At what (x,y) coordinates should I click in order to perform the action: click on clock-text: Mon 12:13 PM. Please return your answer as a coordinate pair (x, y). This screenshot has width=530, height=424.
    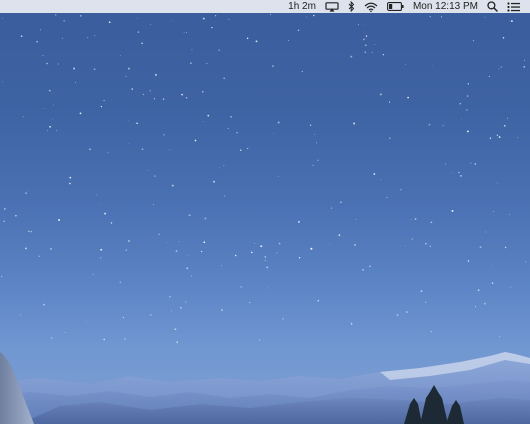
    Looking at the image, I should click on (445, 6).